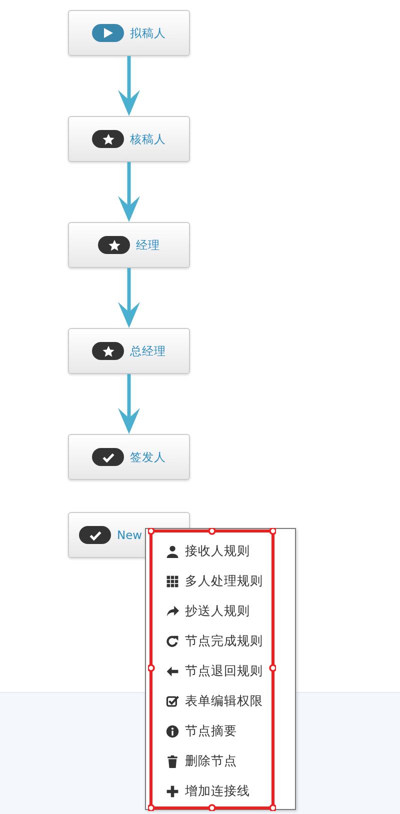 This screenshot has width=400, height=814. What do you see at coordinates (230, 581) in the screenshot?
I see `menu-item: 多人处理规则` at bounding box center [230, 581].